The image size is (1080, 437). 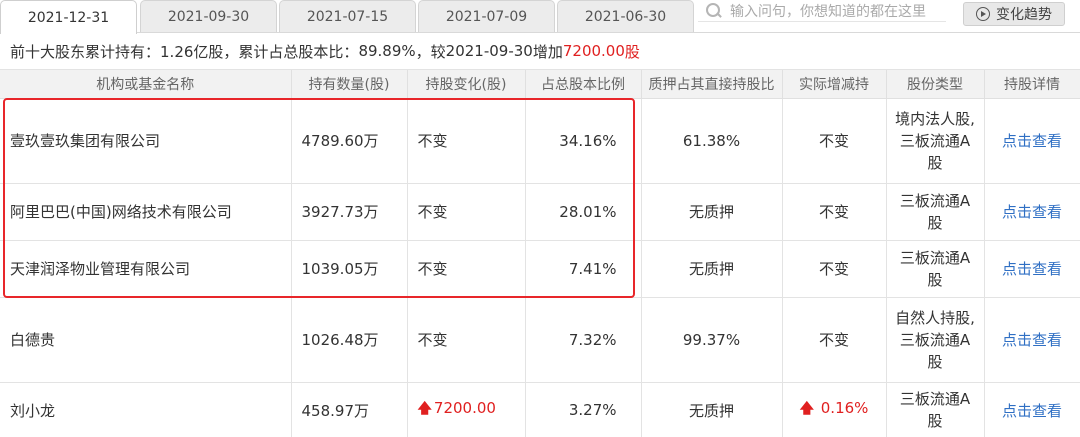 What do you see at coordinates (935, 340) in the screenshot?
I see `share-type: 自然人持股,三板流通A股` at bounding box center [935, 340].